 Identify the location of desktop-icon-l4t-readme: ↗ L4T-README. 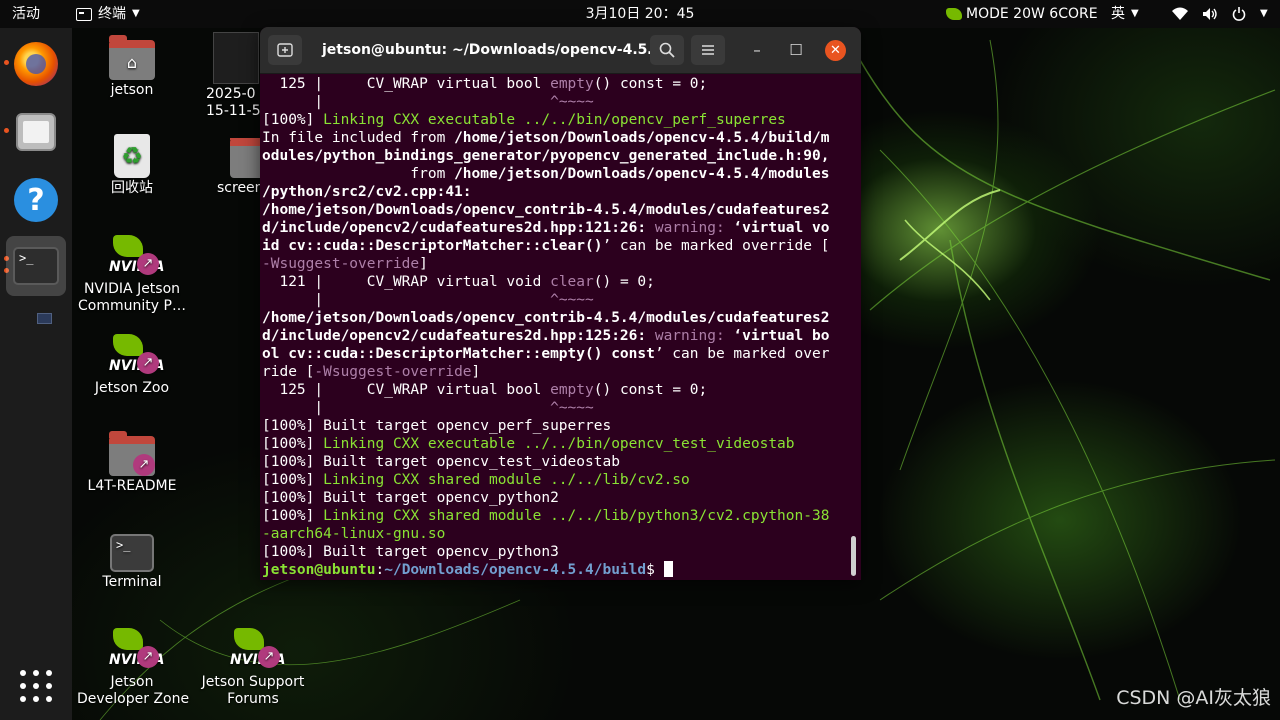
(132, 463).